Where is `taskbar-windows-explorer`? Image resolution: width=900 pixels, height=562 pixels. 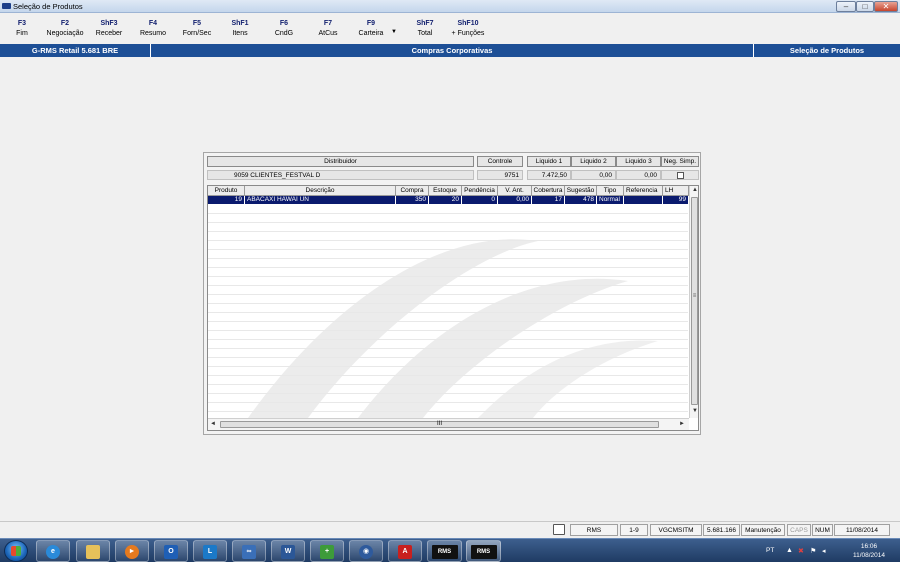
taskbar-windows-explorer is located at coordinates (93, 551).